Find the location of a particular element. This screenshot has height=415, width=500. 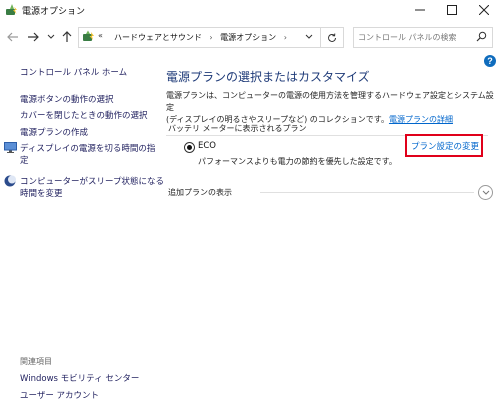

arrow-right-icon is located at coordinates (33, 37).